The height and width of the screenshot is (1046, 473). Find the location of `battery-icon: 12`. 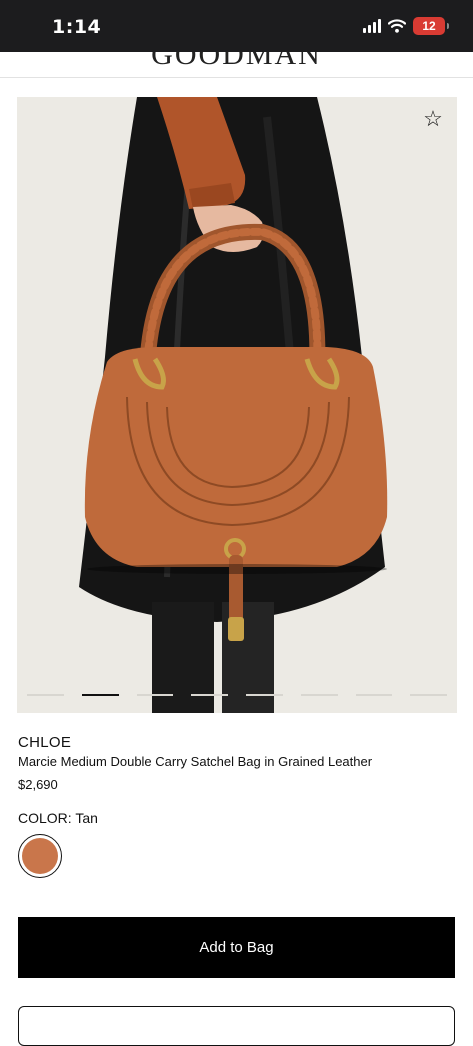

battery-icon: 12 is located at coordinates (431, 26).